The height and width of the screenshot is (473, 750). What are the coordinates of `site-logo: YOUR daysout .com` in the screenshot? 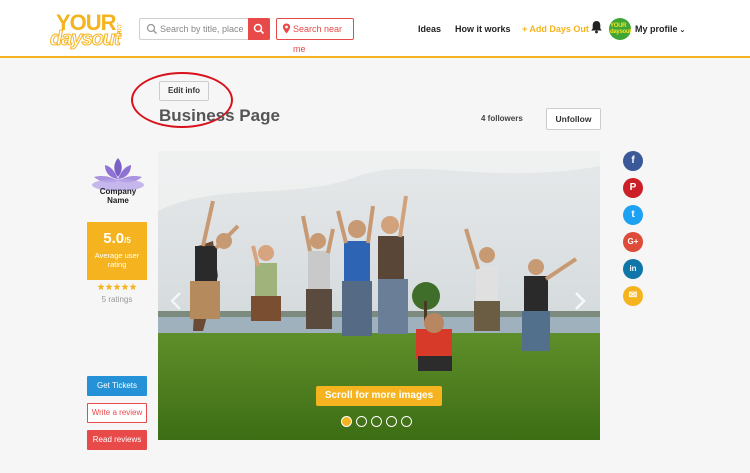 It's located at (92, 31).